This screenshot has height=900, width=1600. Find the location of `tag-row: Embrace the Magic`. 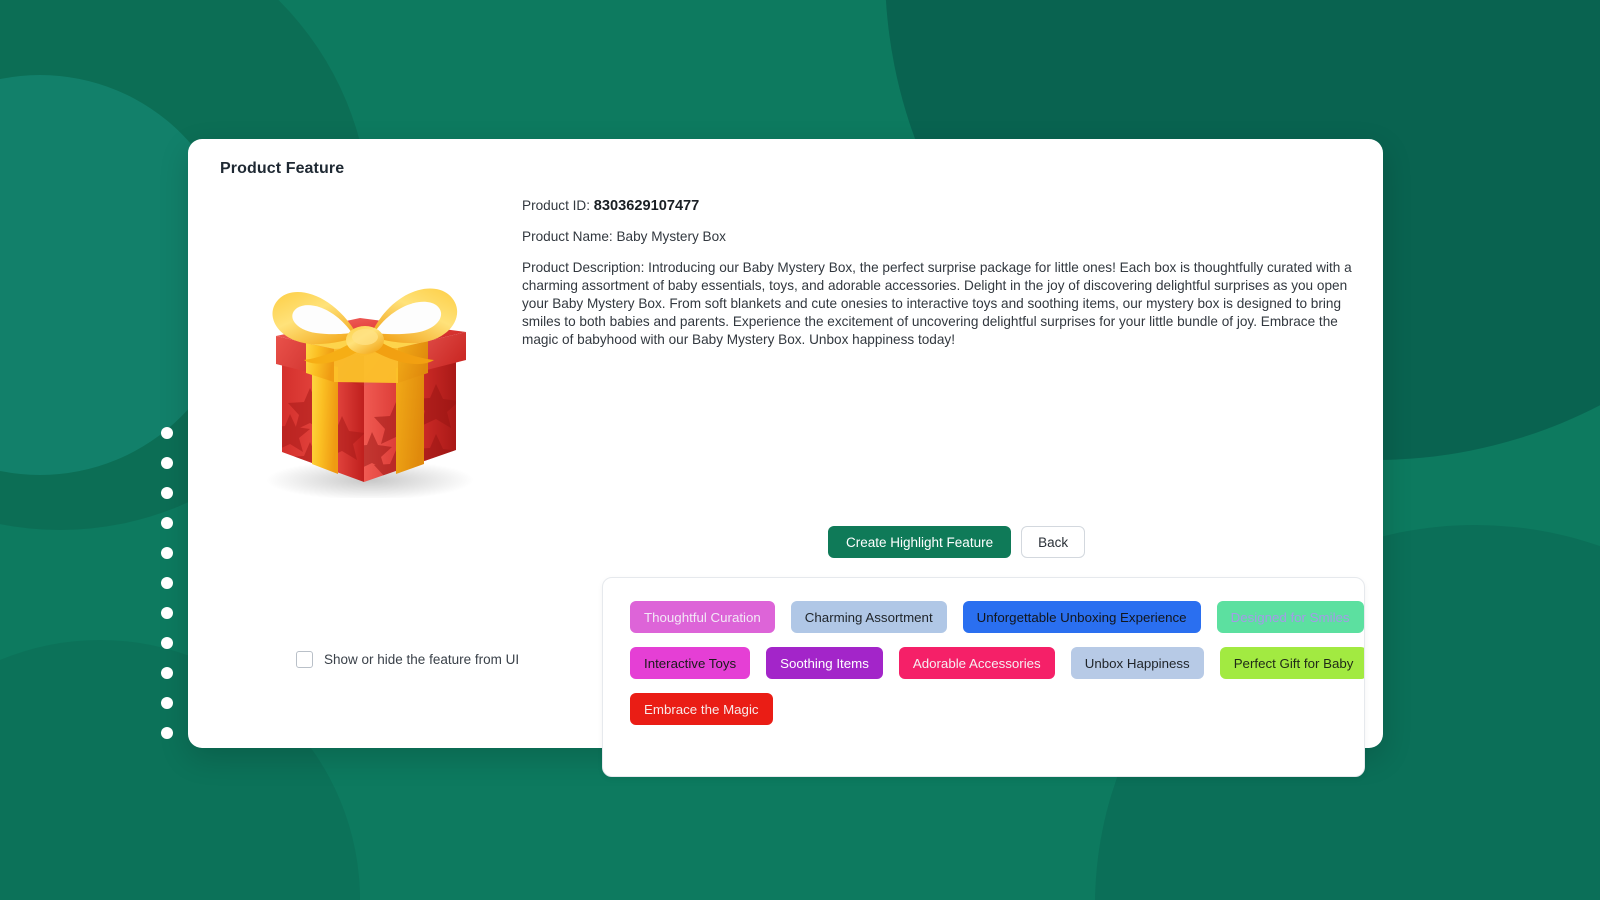

tag-row: Embrace the Magic is located at coordinates (997, 709).